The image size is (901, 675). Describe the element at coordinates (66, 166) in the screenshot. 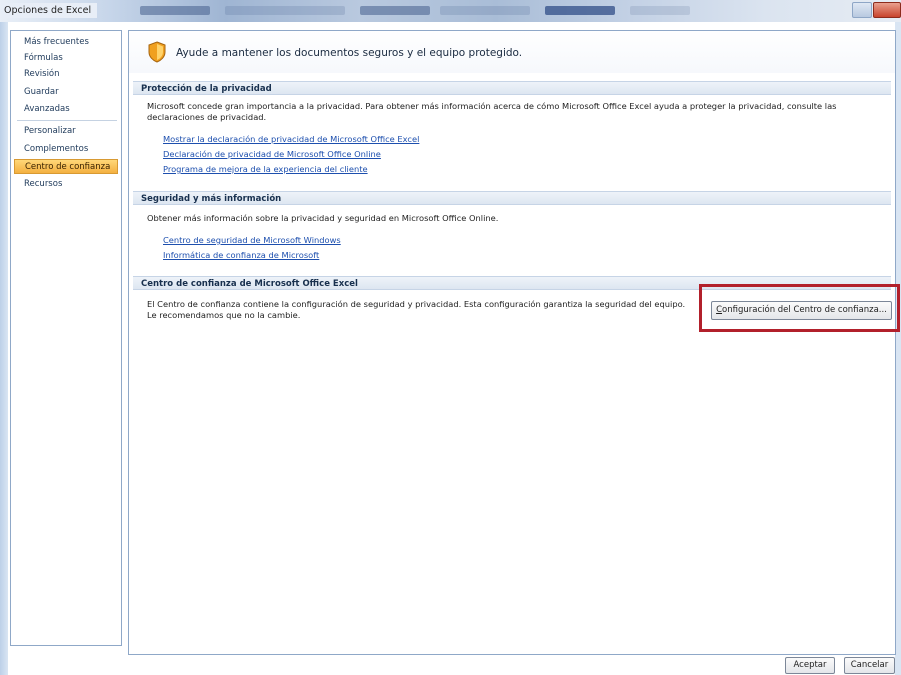

I see `sidebar-item-centro-de-confianza: Centro de confianza` at that location.